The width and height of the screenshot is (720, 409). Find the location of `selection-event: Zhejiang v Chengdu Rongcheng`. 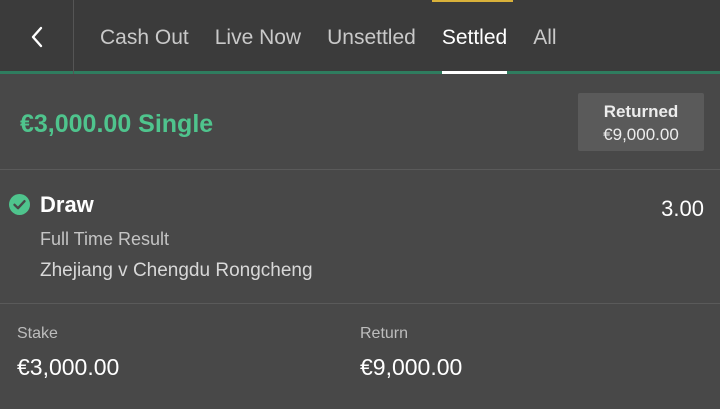

selection-event: Zhejiang v Chengdu Rongcheng is located at coordinates (176, 270).